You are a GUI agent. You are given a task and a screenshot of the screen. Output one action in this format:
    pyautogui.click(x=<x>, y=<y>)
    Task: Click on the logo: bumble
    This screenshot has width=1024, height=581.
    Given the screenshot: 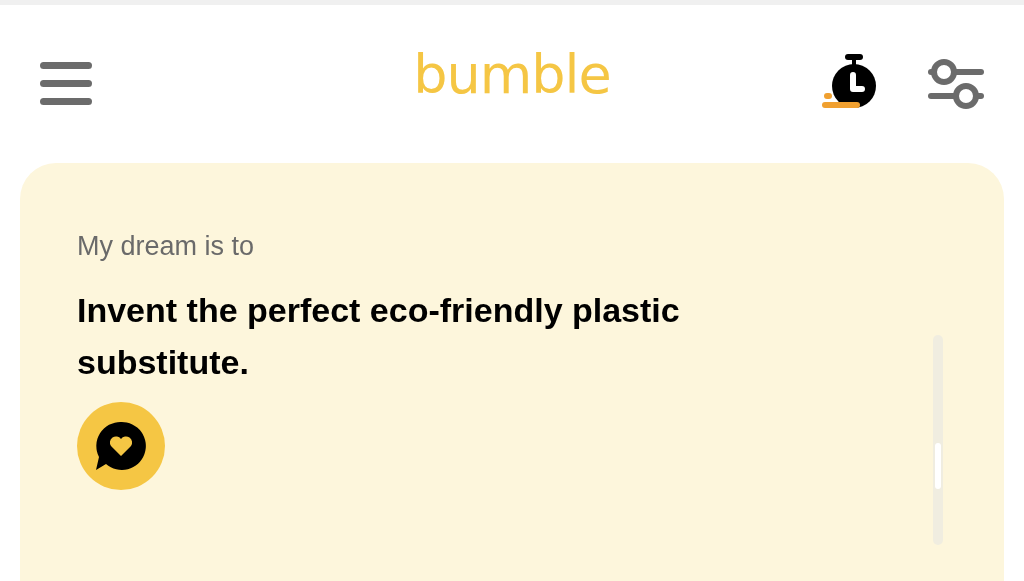 What is the action you would take?
    pyautogui.click(x=512, y=74)
    